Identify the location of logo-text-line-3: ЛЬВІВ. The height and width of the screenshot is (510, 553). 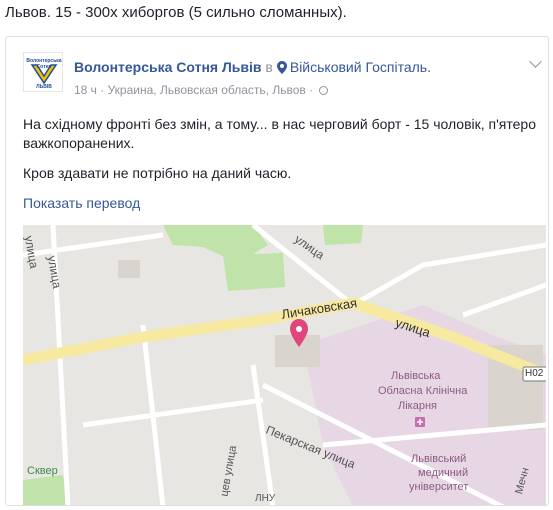
(44, 87).